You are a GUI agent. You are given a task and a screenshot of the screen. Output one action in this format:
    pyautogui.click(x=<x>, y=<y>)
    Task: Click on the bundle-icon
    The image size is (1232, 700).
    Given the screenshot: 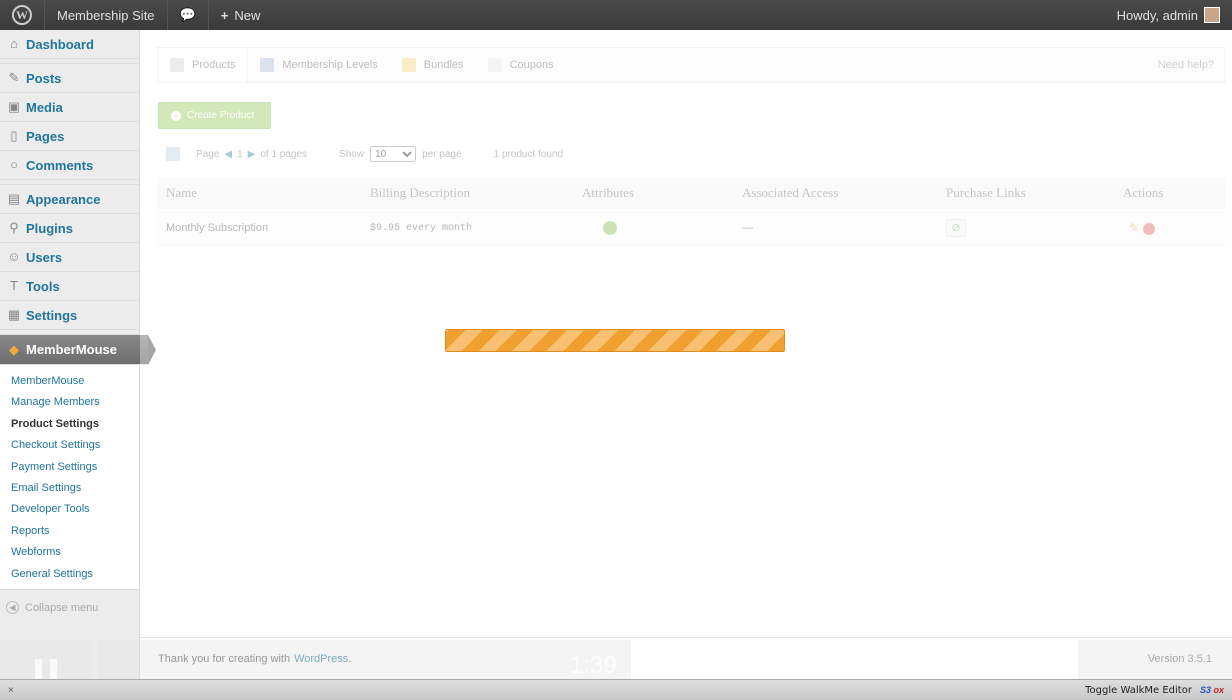 What is the action you would take?
    pyautogui.click(x=408, y=65)
    